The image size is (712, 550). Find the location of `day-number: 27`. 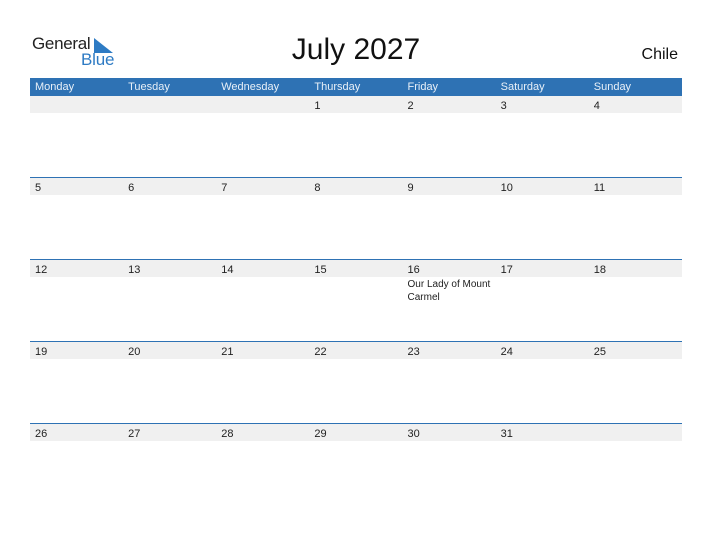

day-number: 27 is located at coordinates (134, 434).